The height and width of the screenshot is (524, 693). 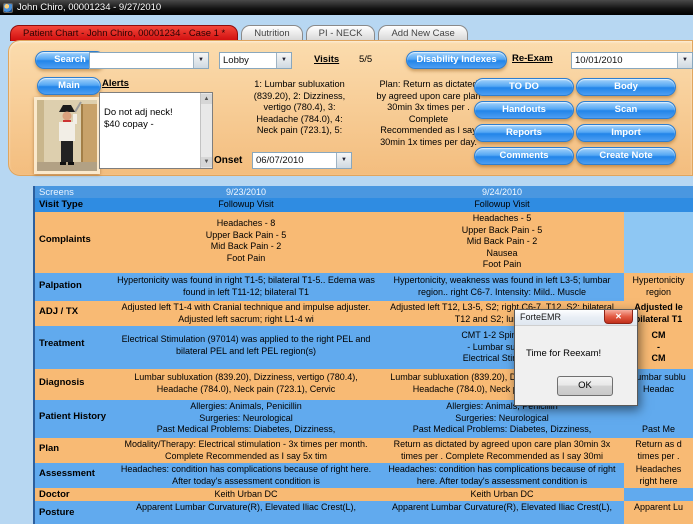 I want to click on close-icon: ✕, so click(x=618, y=317).